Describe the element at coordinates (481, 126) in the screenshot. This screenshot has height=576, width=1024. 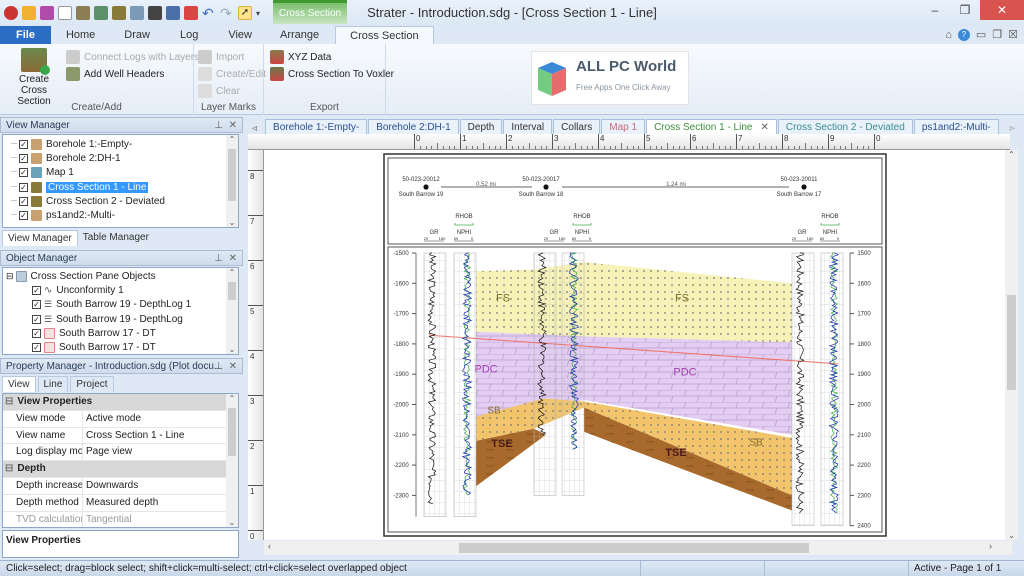
I see `doc-tab: Depth` at that location.